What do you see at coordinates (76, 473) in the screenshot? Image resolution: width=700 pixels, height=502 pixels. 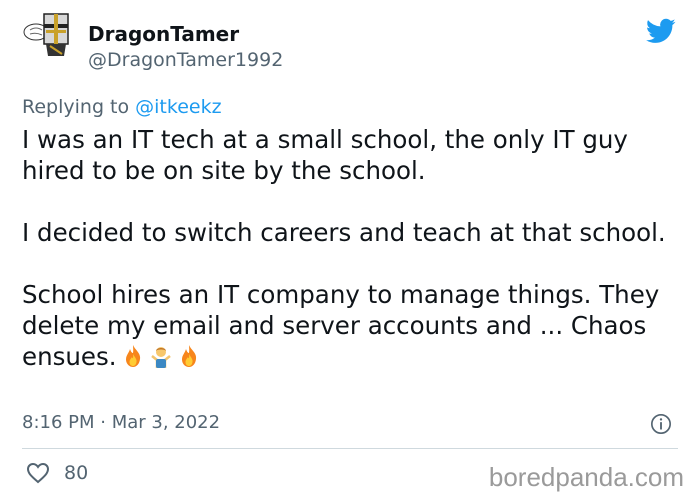 I see `like-count: 80` at bounding box center [76, 473].